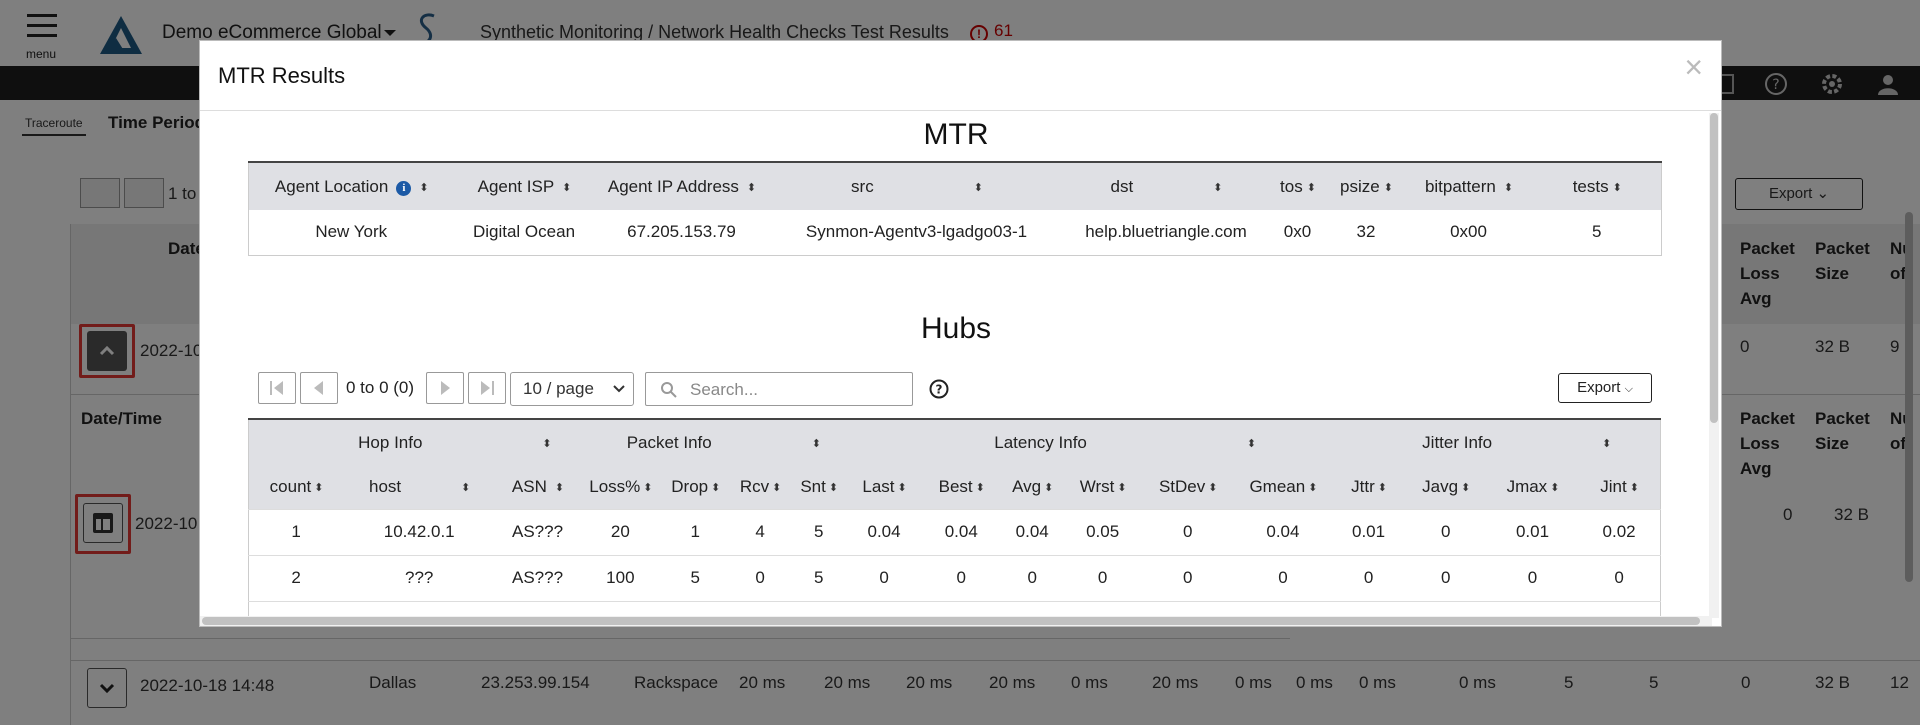 This screenshot has height=725, width=1920. I want to click on col-last: Last ⬍, so click(884, 487).